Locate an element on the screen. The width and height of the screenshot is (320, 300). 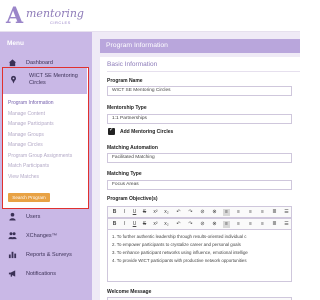
sidebar-item-xchanges: XChanges™ is located at coordinates (46, 236).